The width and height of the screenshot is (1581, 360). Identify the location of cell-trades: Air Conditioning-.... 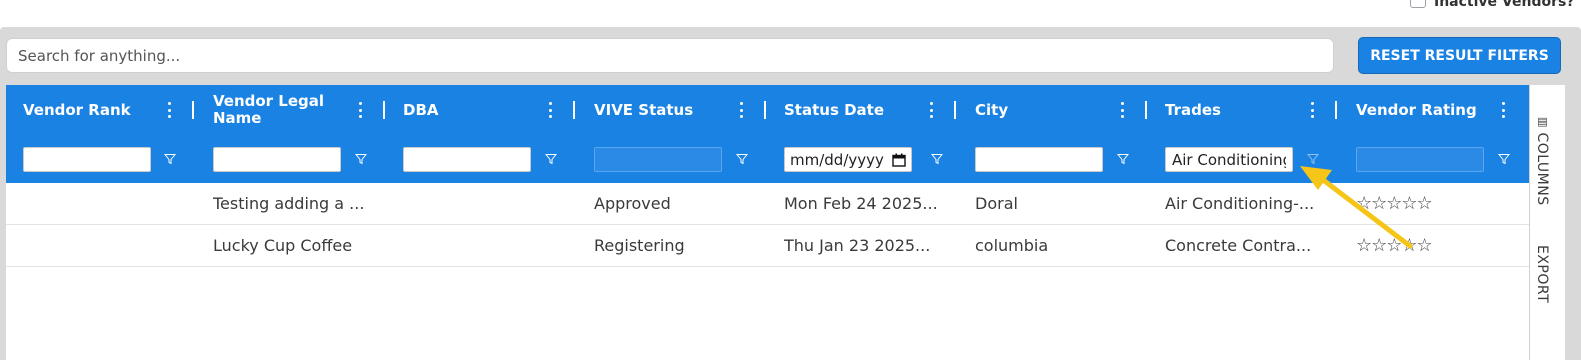
(1240, 203).